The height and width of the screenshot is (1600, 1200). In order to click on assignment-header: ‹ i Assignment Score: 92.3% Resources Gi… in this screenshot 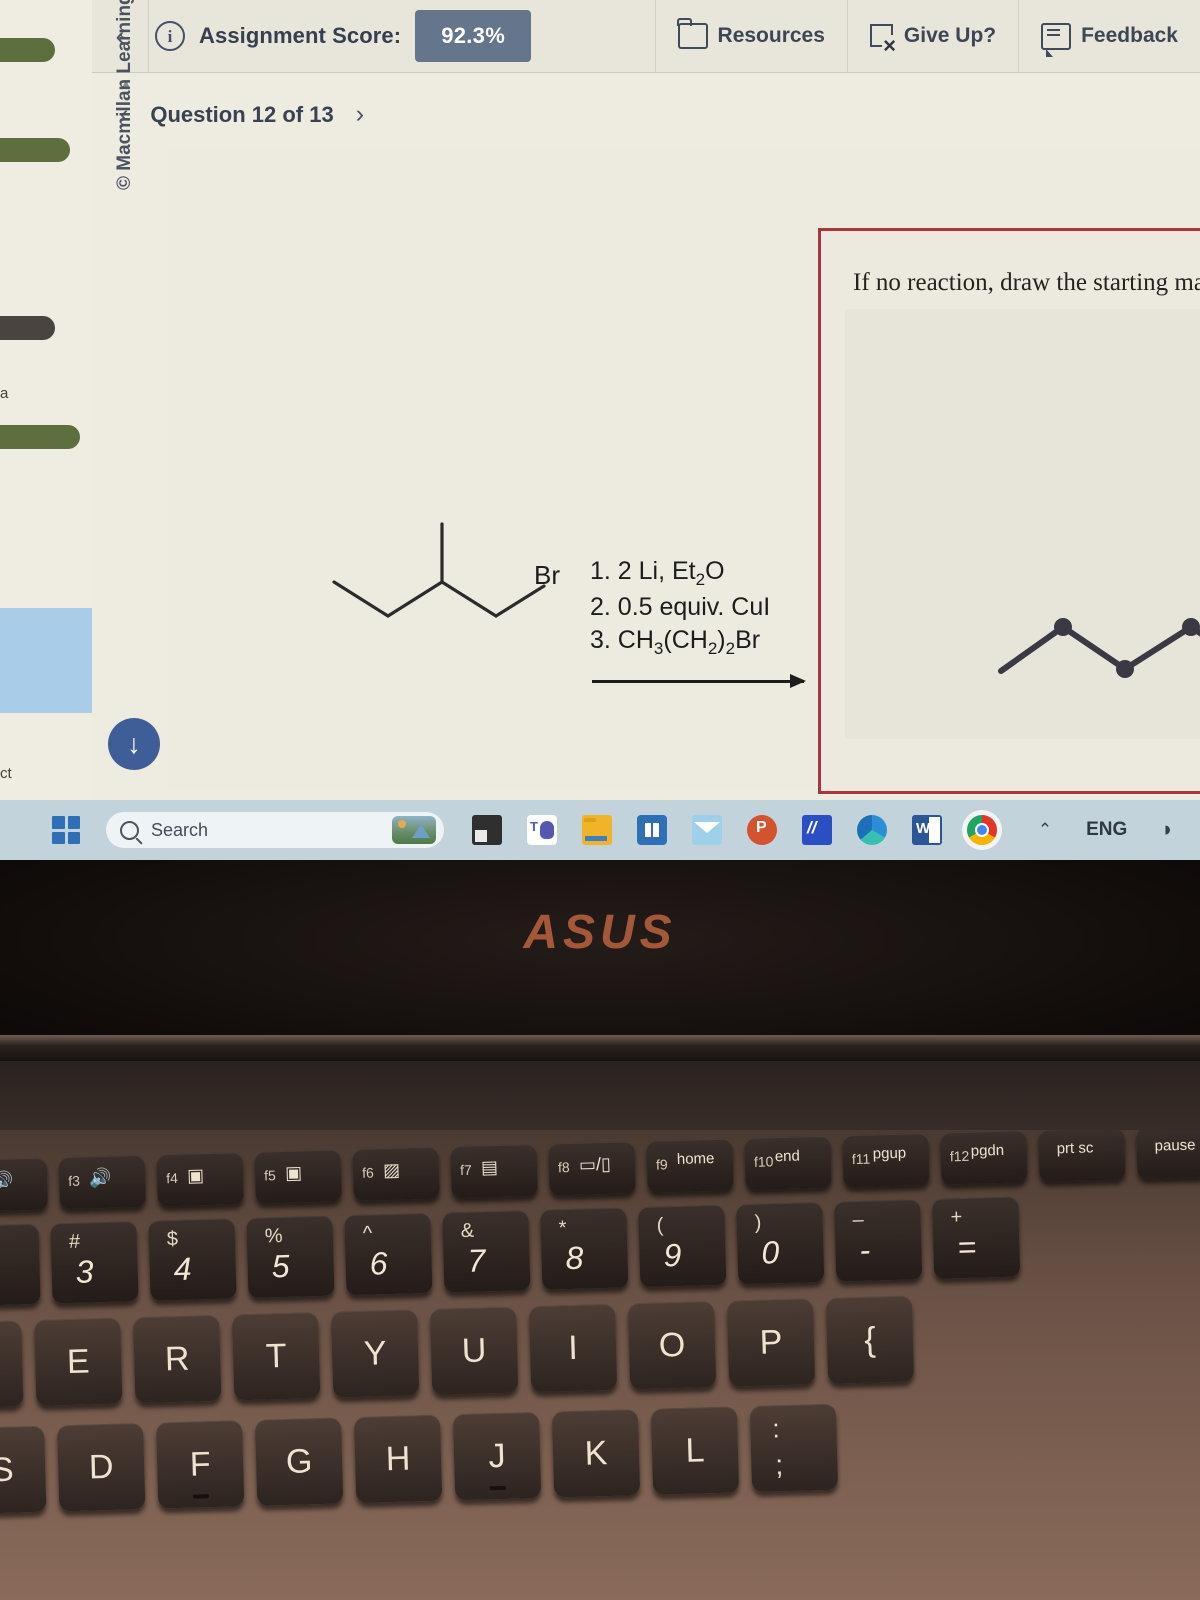, I will do `click(646, 36)`.